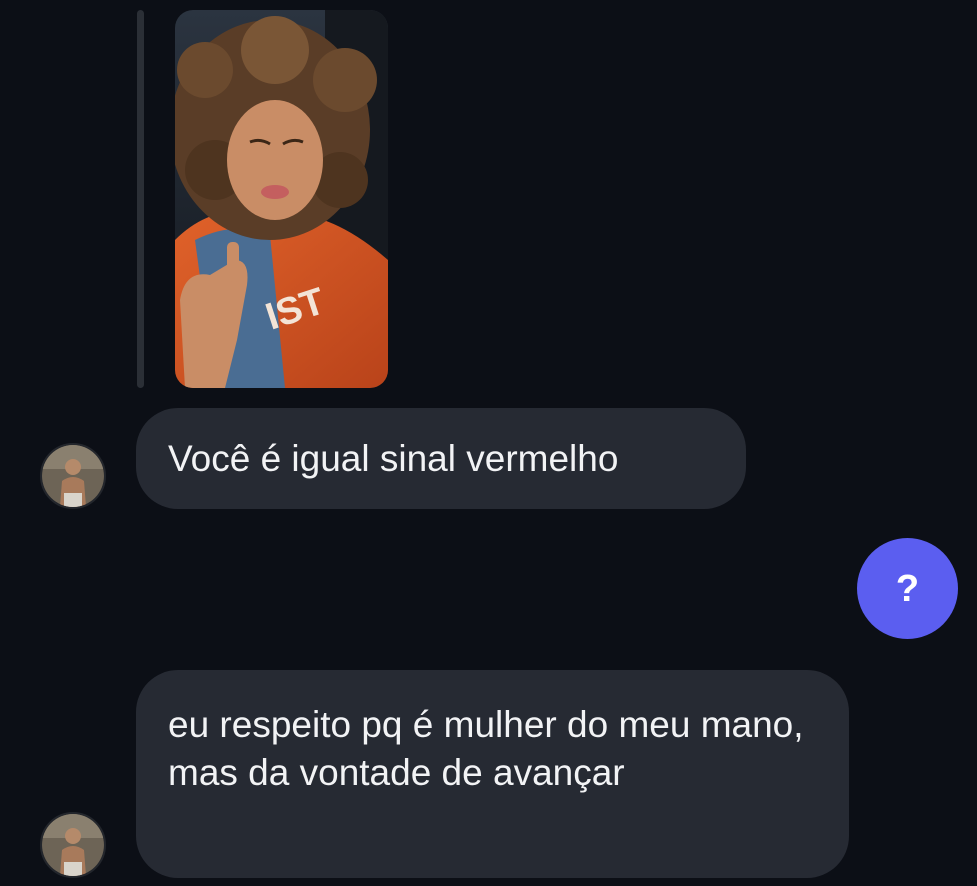 The height and width of the screenshot is (886, 977). I want to click on story-reply-photo: IST, so click(281, 199).